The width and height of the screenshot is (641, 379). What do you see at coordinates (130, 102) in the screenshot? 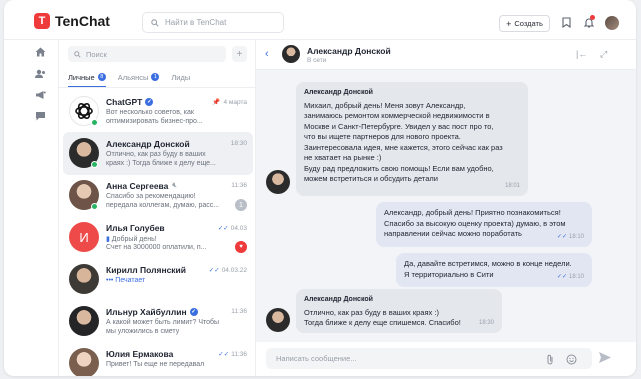
I see `chat-name: ChatGPT ✓` at bounding box center [130, 102].